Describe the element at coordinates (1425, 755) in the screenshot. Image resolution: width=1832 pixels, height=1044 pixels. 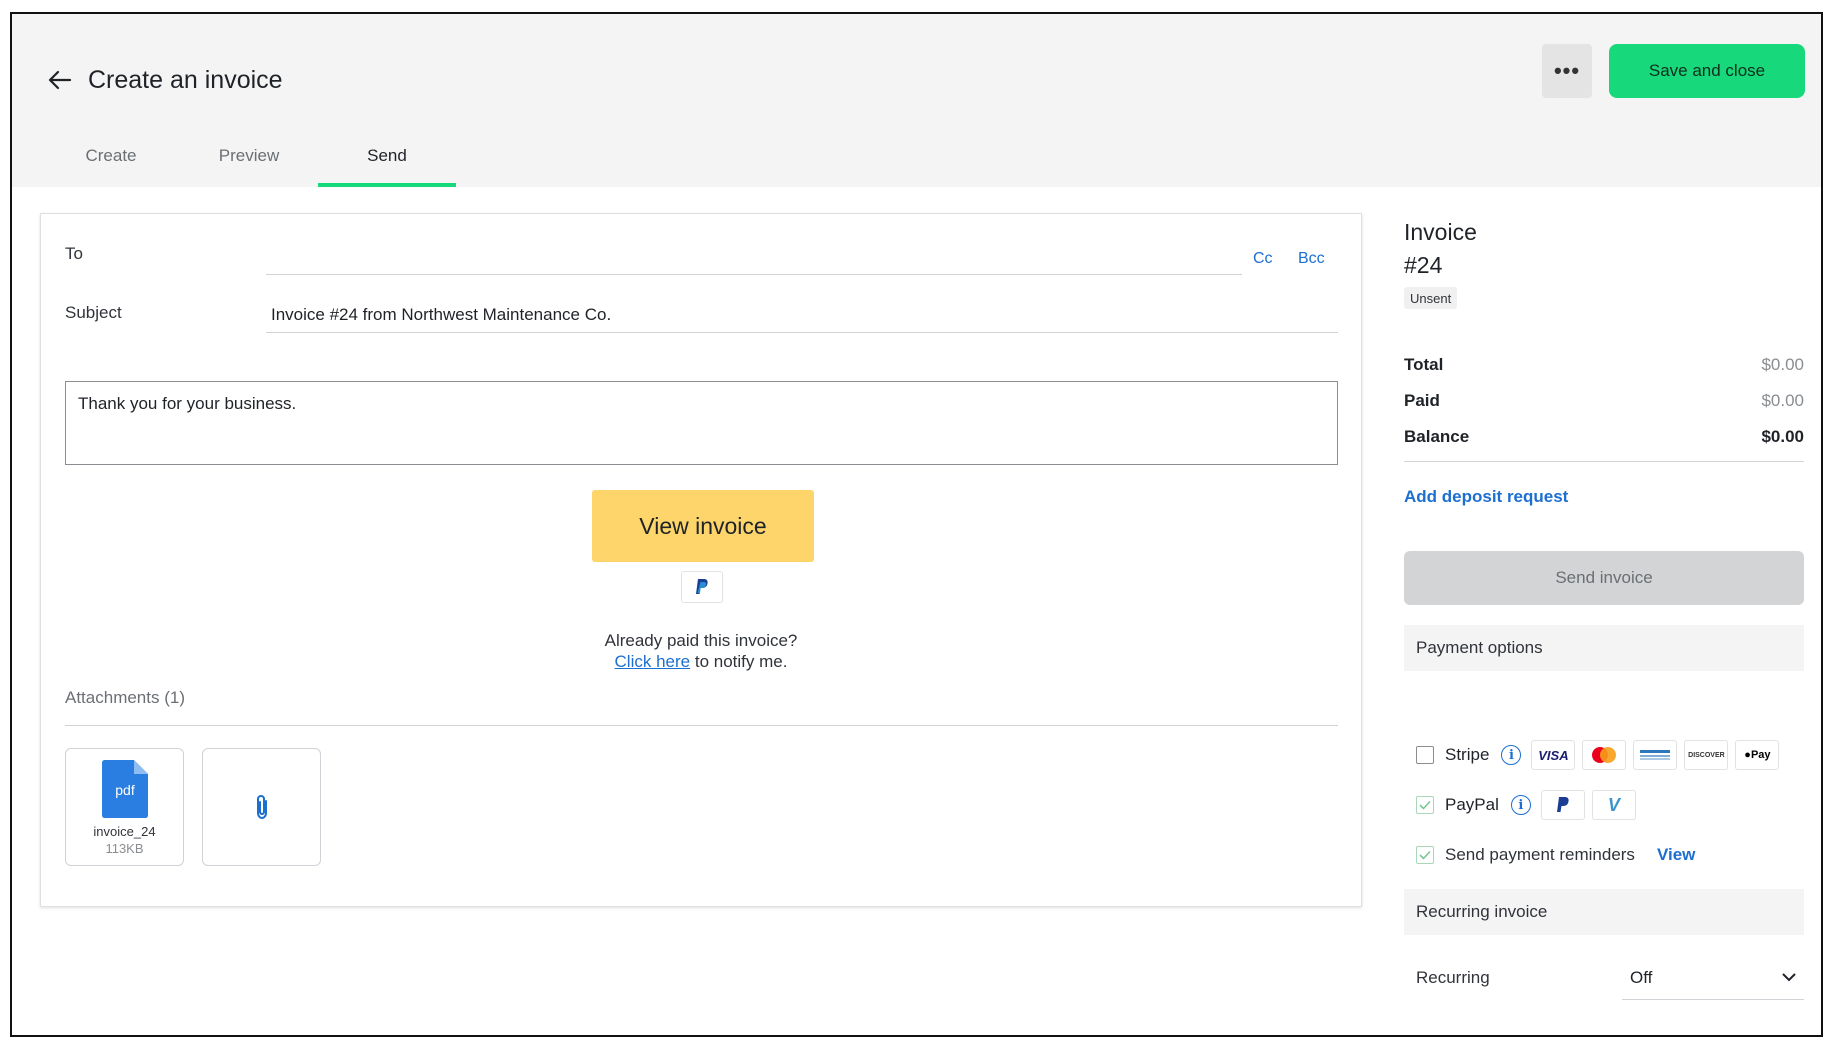
I see `stripe-checkbox` at that location.